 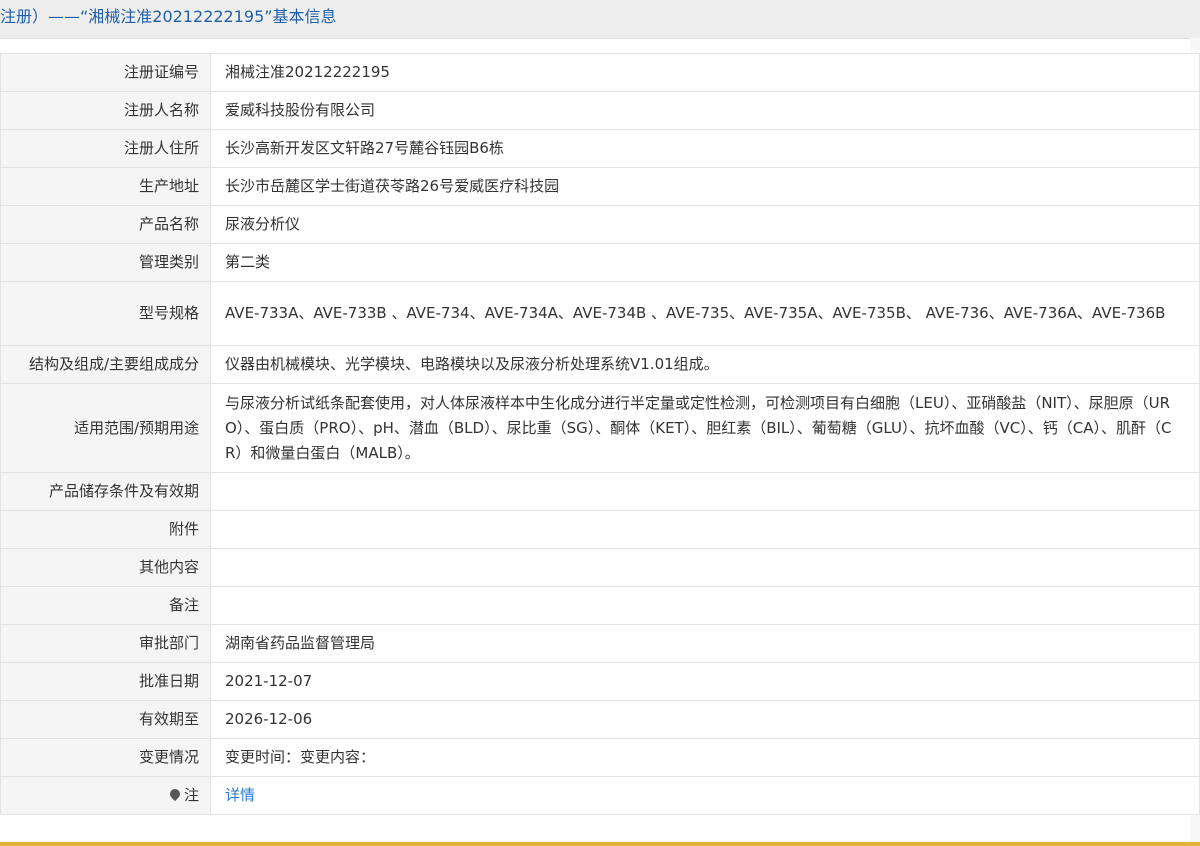 I want to click on table-row: 变更情况 变更时间：变更内容：, so click(x=600, y=757).